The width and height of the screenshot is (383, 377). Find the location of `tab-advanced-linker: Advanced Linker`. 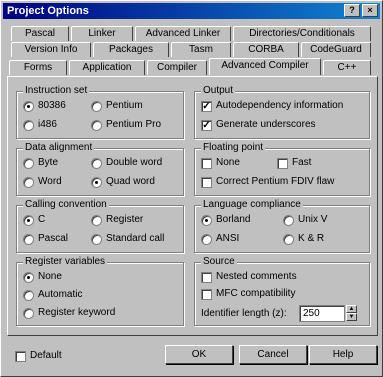

tab-advanced-linker: Advanced Linker is located at coordinates (183, 33).